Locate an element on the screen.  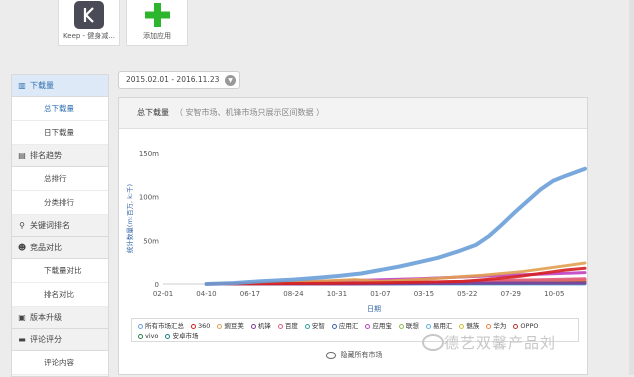
sidebar-item-rank-trend: ▤ 排名趋势 is located at coordinates (60, 156).